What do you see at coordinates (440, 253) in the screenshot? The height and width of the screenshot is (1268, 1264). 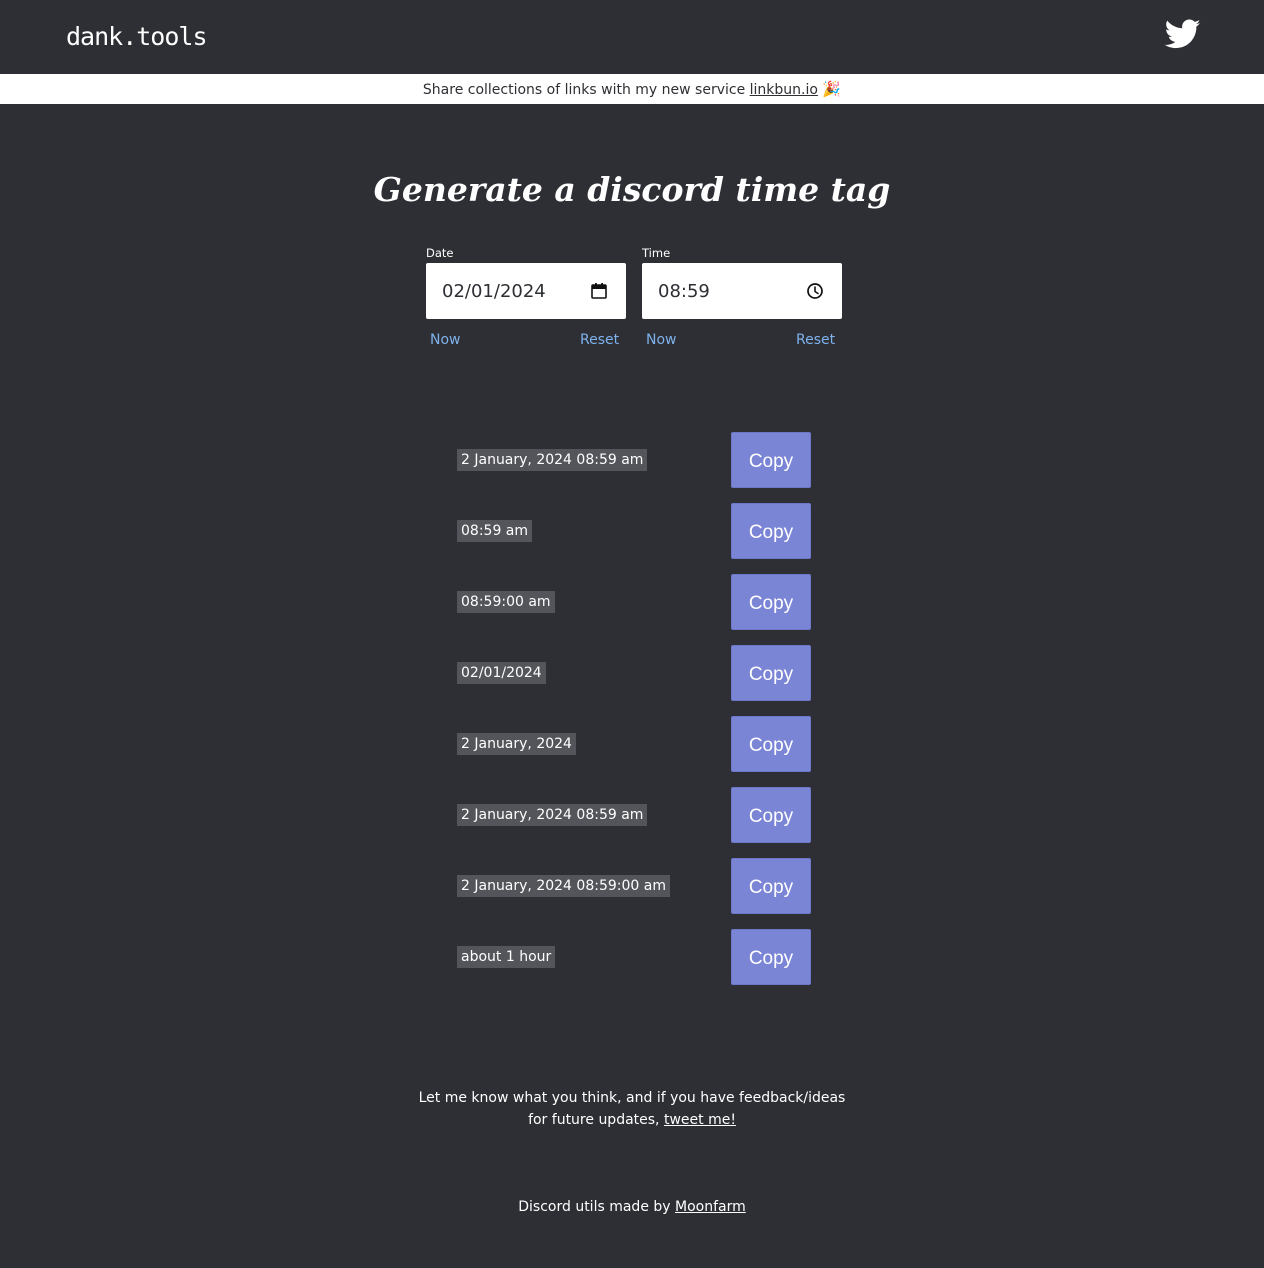 I see `date-label: Date` at bounding box center [440, 253].